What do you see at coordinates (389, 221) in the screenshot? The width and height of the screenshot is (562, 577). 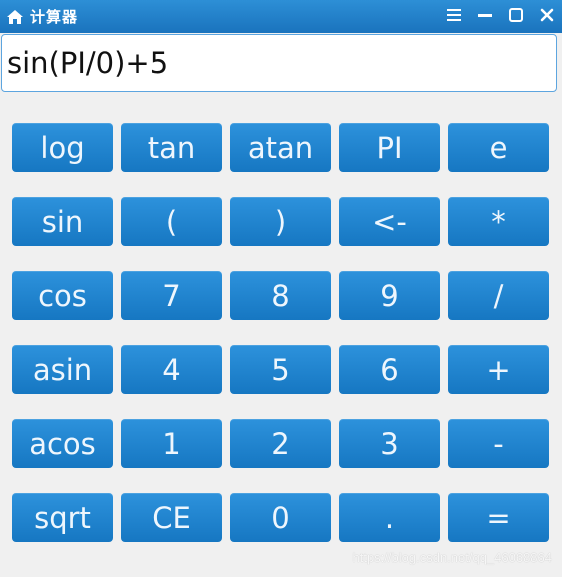 I see `key-backspace: <-` at bounding box center [389, 221].